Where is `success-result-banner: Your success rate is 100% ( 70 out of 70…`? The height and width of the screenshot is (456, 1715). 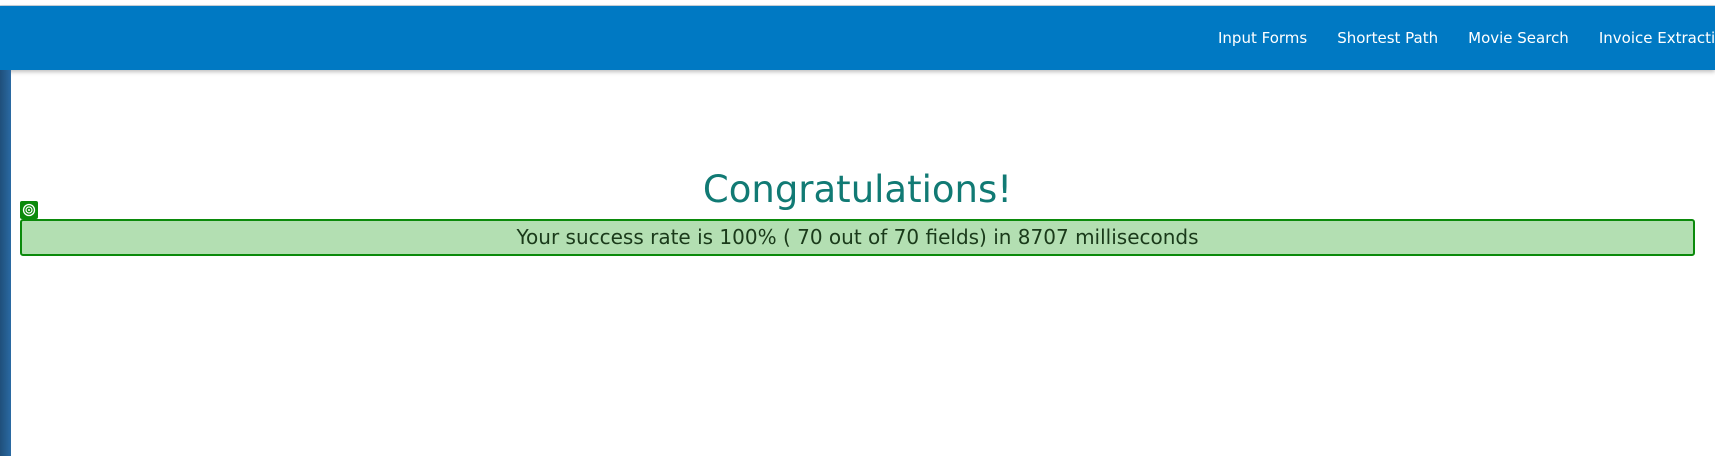
success-result-banner: Your success rate is 100% ( 70 out of 70… is located at coordinates (857, 237).